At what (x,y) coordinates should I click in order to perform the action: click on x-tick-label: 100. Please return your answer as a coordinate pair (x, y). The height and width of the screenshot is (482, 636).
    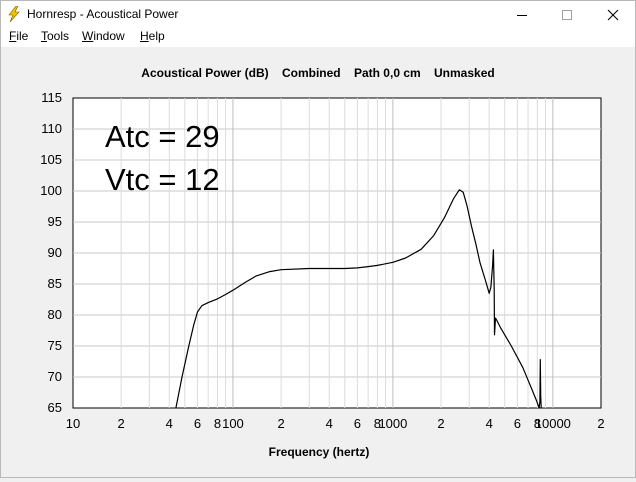
    Looking at the image, I should click on (233, 423).